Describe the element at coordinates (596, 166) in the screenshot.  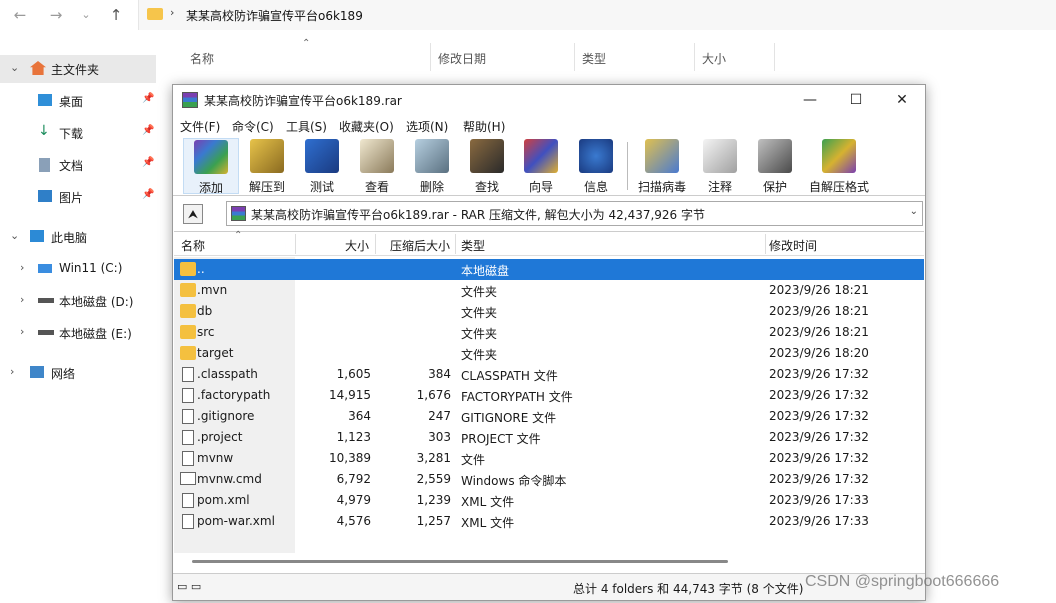
I see `info-button: 信息` at that location.